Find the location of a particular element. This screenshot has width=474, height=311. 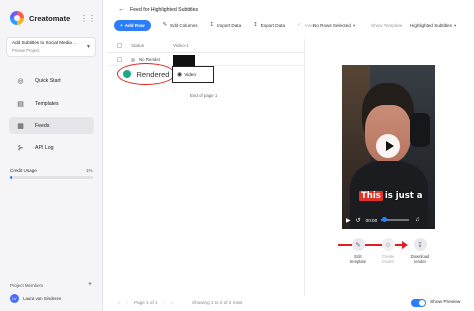

collapse-sidebar-icon: ⋮⋮ is located at coordinates (88, 18).